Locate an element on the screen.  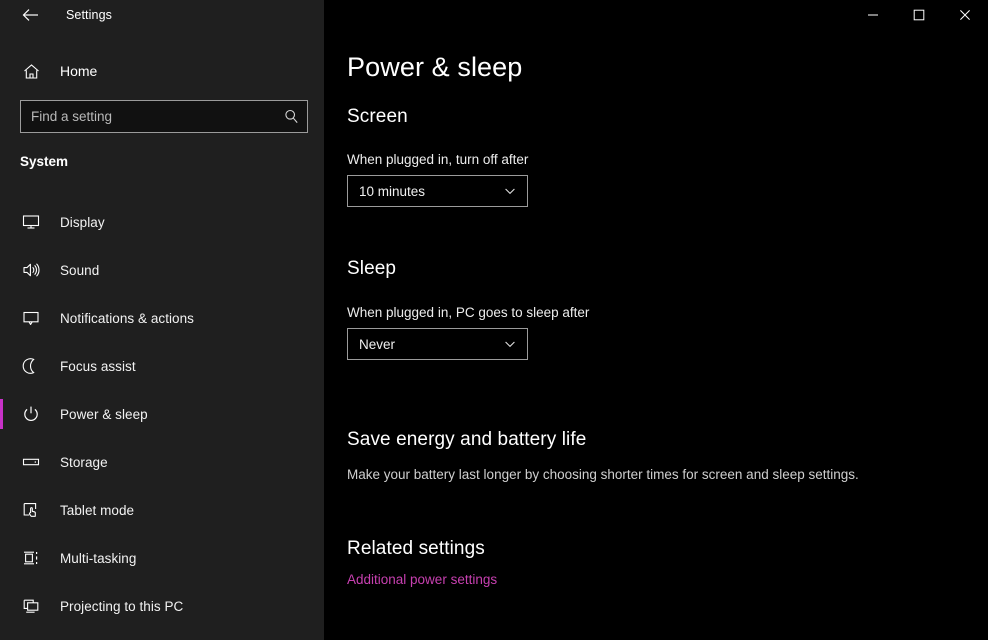
tablet-hand-icon is located at coordinates (31, 510).